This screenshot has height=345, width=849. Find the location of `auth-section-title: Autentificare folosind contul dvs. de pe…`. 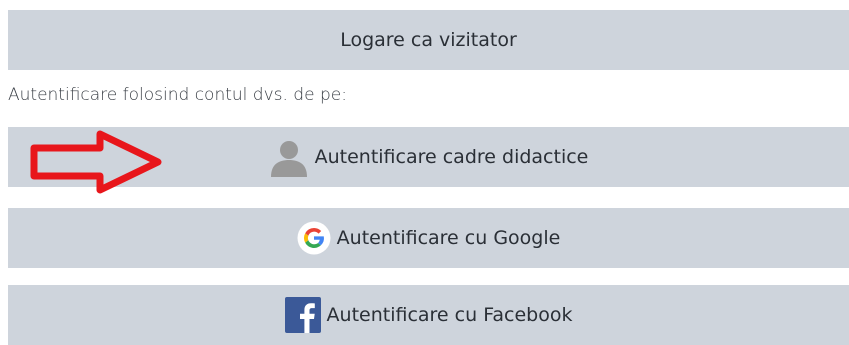

auth-section-title: Autentificare folosind contul dvs. de pe… is located at coordinates (177, 95).